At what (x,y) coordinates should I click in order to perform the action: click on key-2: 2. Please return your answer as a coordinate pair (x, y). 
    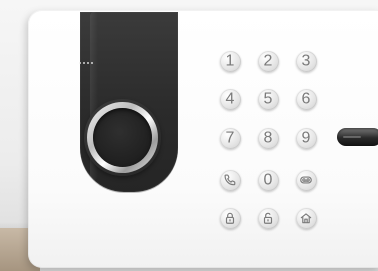
    Looking at the image, I should click on (268, 61).